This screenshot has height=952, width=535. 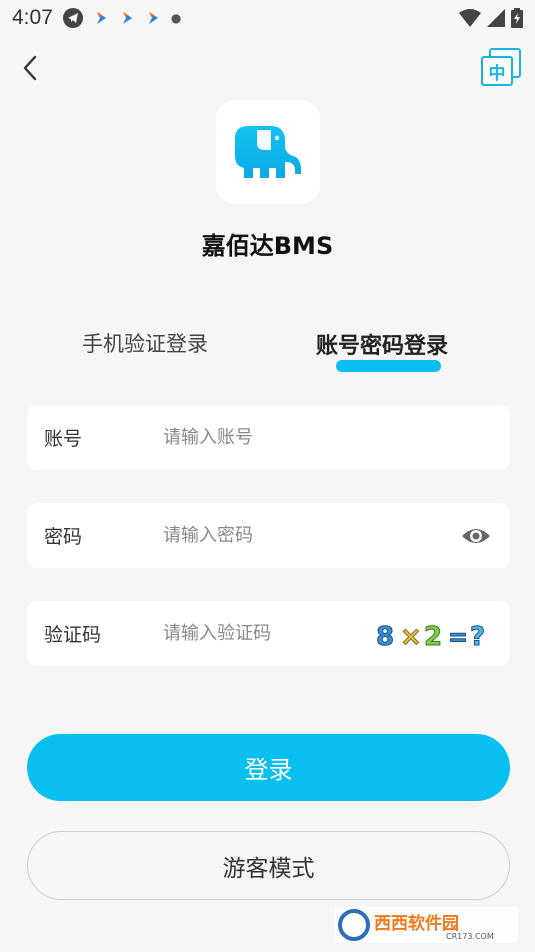 I want to click on app-name: 嘉佰达BMS, so click(x=267, y=246).